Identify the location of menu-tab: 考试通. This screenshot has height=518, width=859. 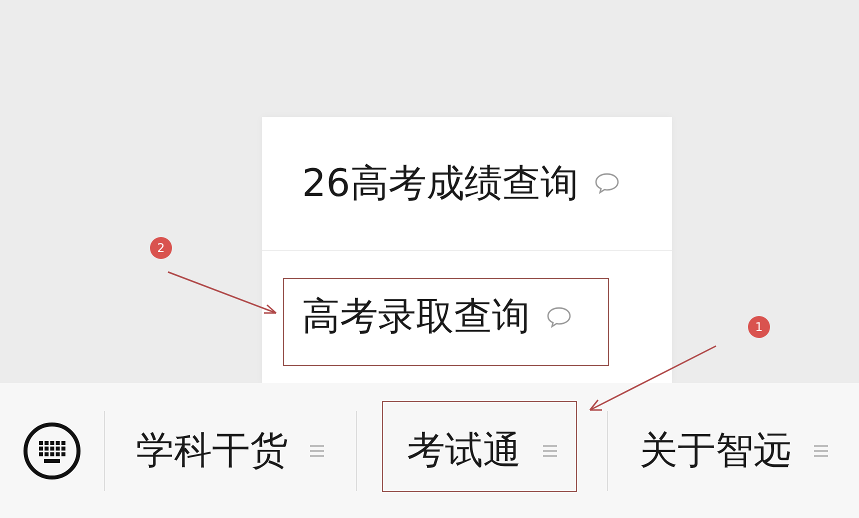
(463, 450).